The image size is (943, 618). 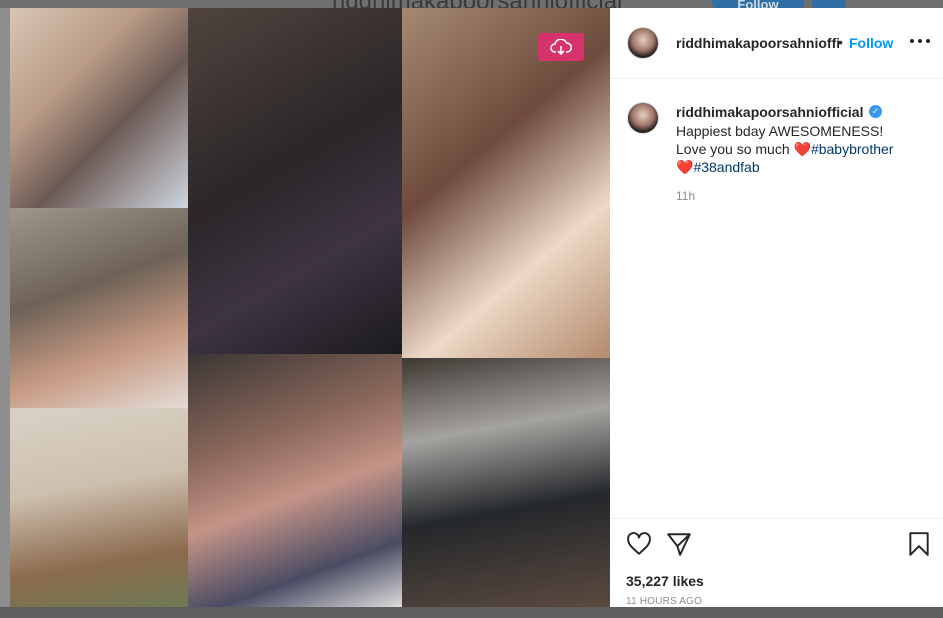 What do you see at coordinates (776, 562) in the screenshot?
I see `post-actions: 35,227 likes 11 HOURS AGO` at bounding box center [776, 562].